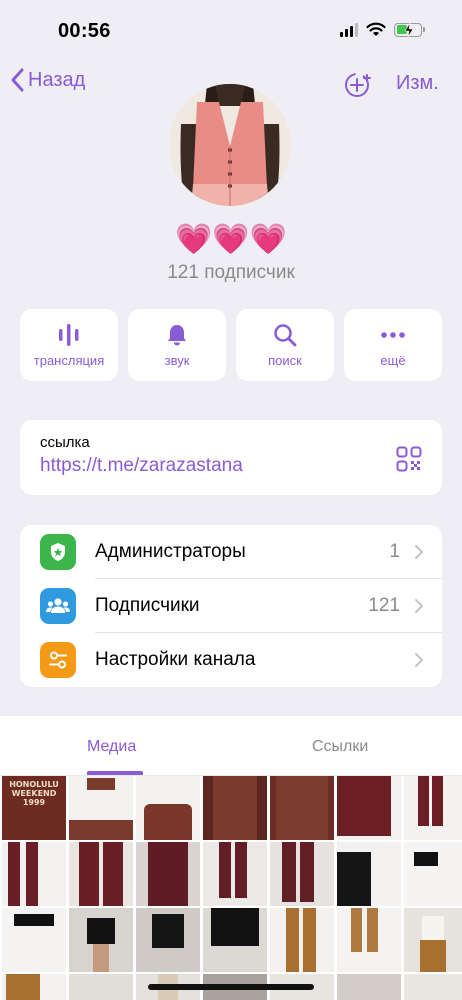 The width and height of the screenshot is (462, 1000). I want to click on people-icon, so click(58, 606).